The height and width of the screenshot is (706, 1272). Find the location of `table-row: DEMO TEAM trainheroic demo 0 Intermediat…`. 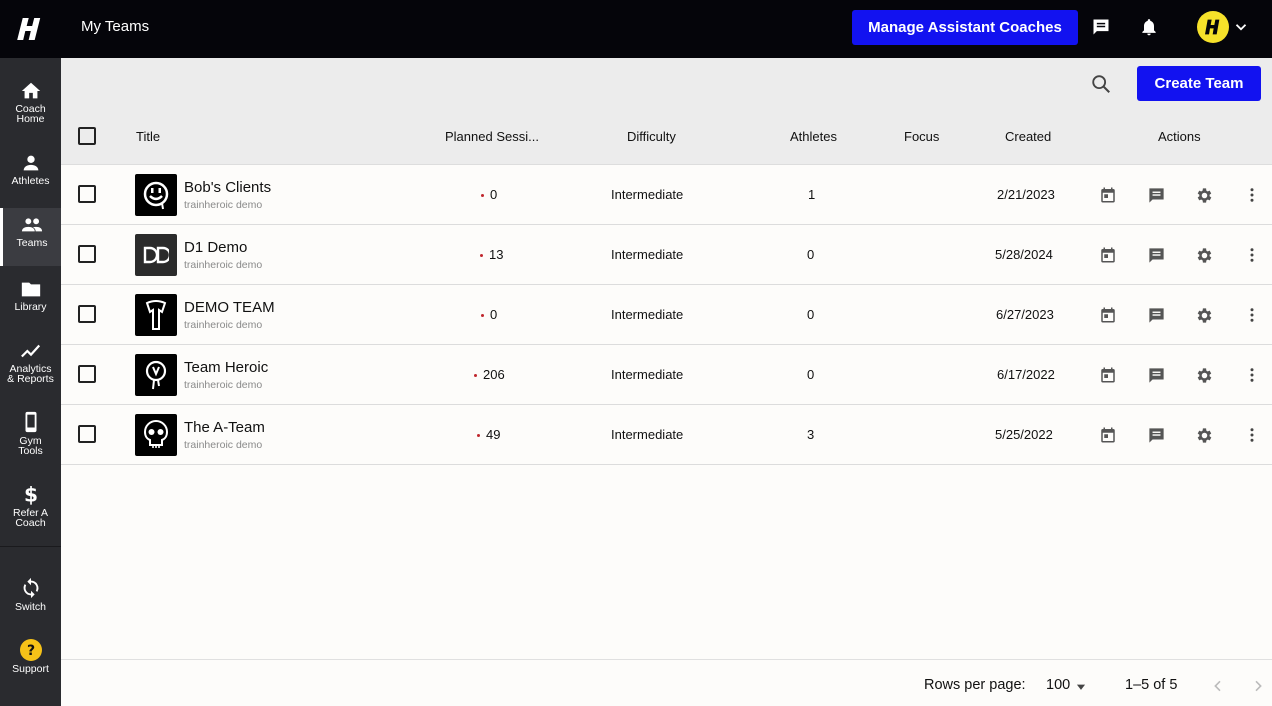

table-row: DEMO TEAM trainheroic demo 0 Intermediat… is located at coordinates (666, 315).